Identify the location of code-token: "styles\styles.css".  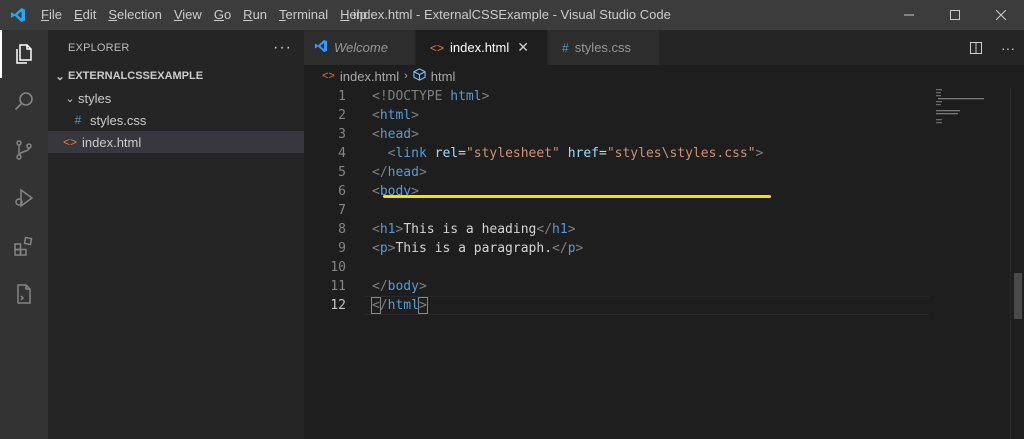
(681, 153).